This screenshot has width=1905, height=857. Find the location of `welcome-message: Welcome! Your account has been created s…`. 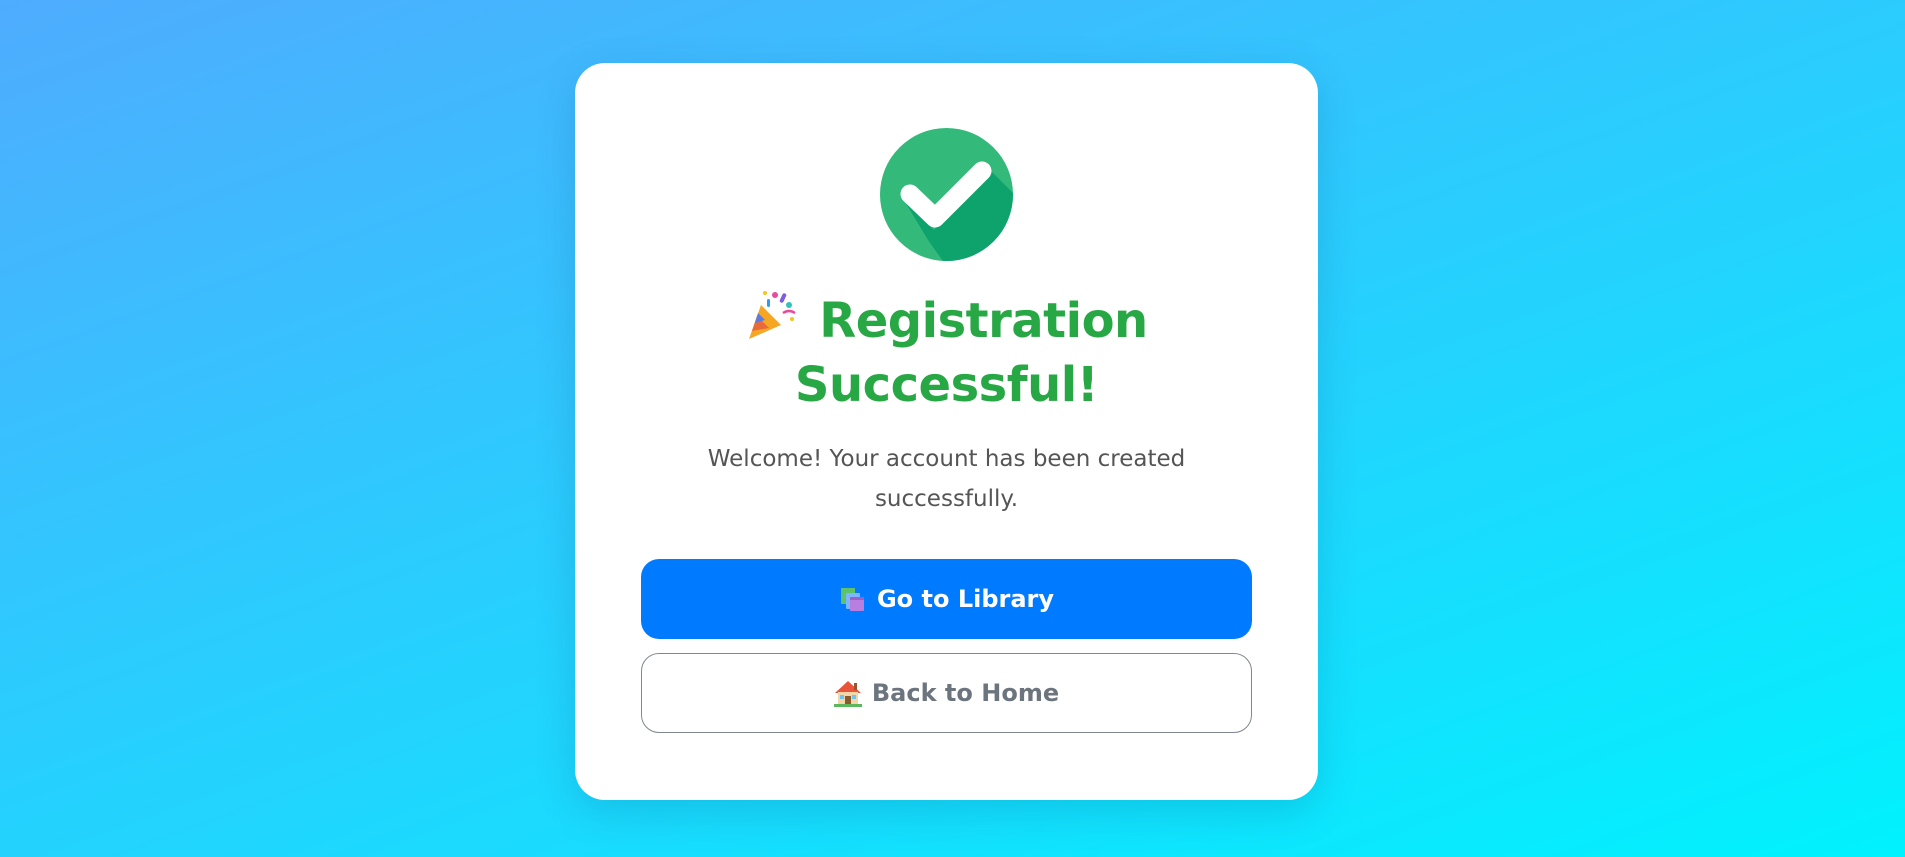

welcome-message: Welcome! Your account has been created s… is located at coordinates (946, 479).